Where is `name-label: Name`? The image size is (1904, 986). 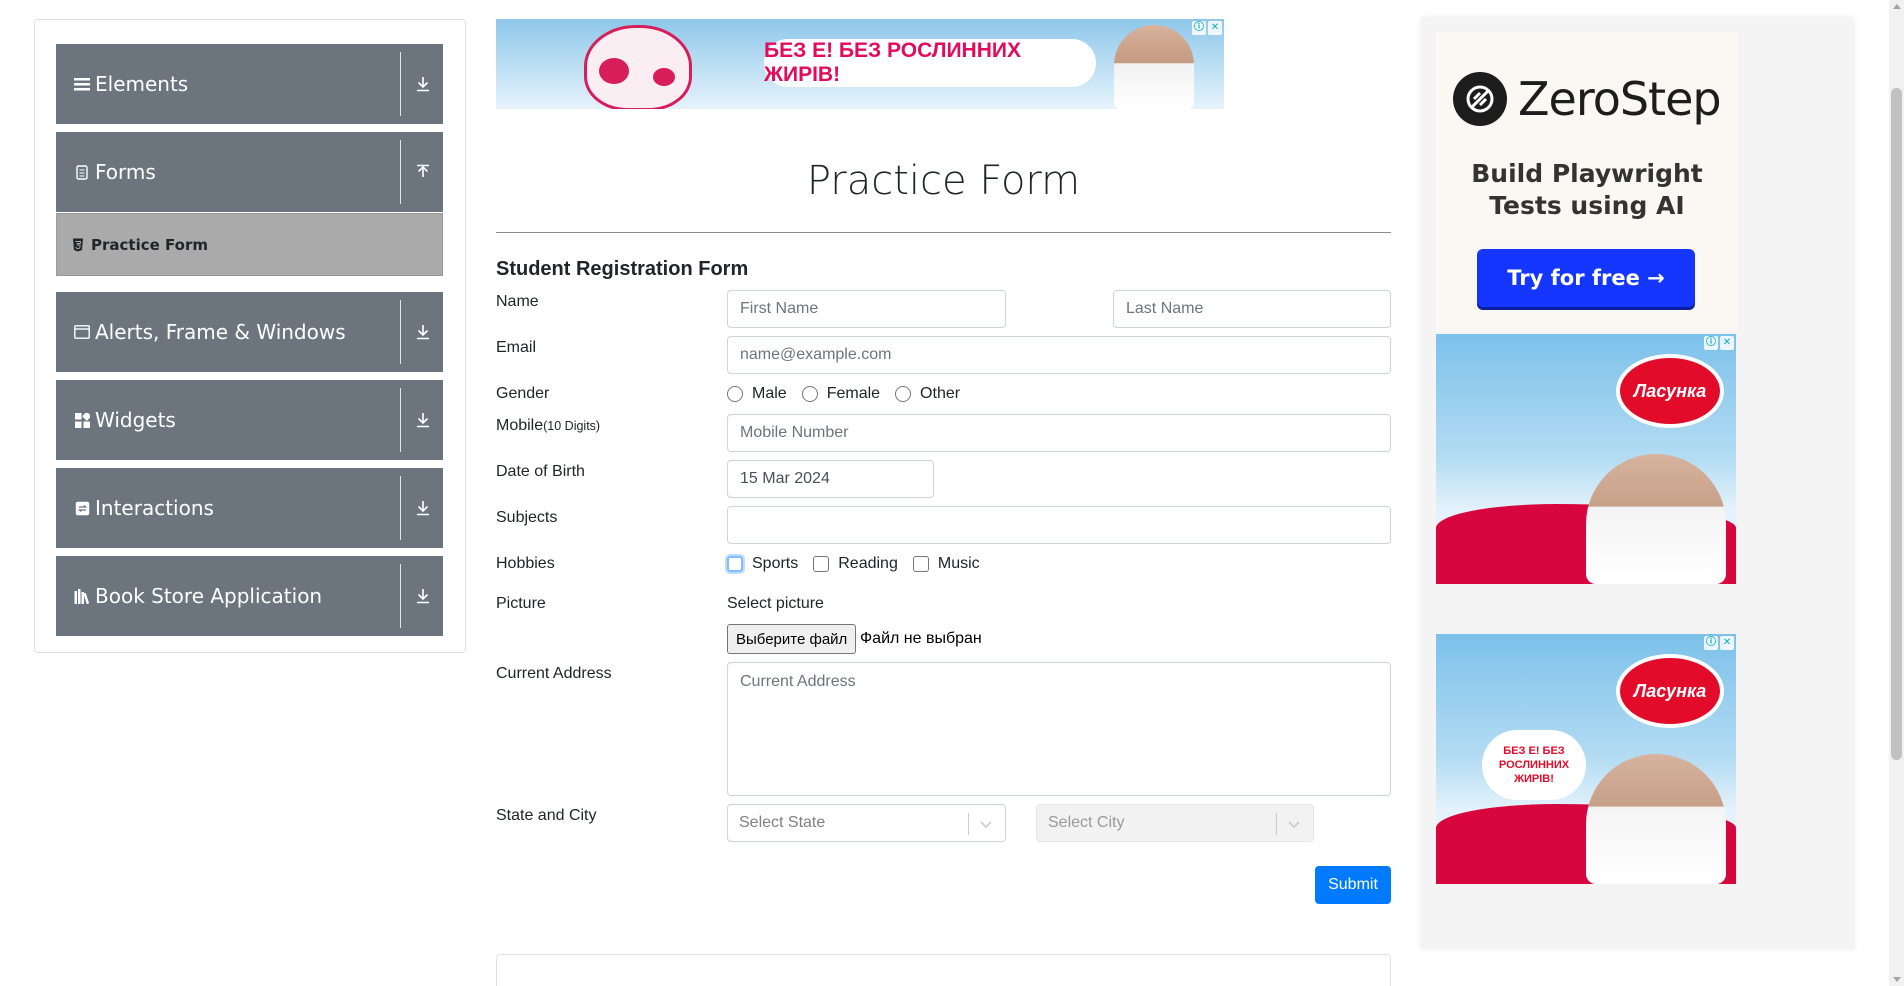
name-label: Name is located at coordinates (517, 301).